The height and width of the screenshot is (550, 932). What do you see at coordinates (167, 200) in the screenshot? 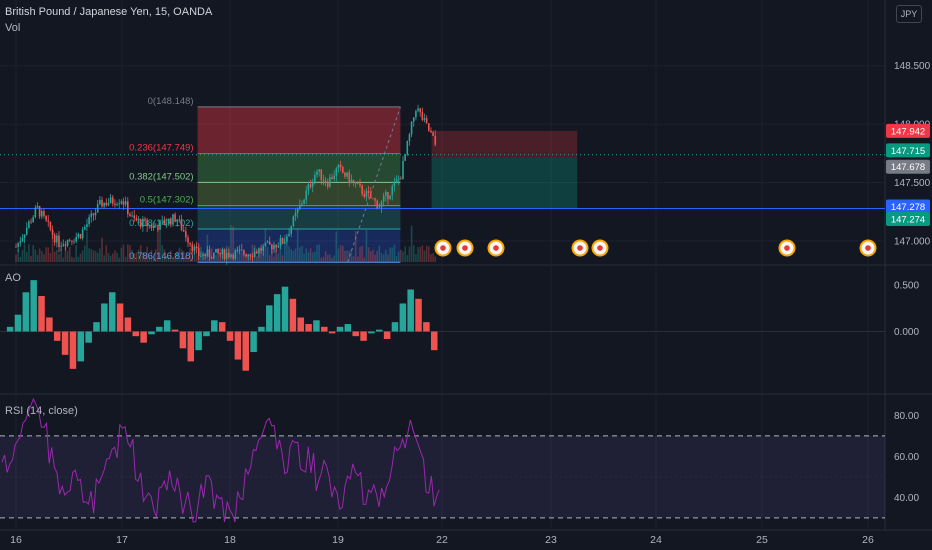
I see `fib-level-label: 0.5(147.302)` at bounding box center [167, 200].